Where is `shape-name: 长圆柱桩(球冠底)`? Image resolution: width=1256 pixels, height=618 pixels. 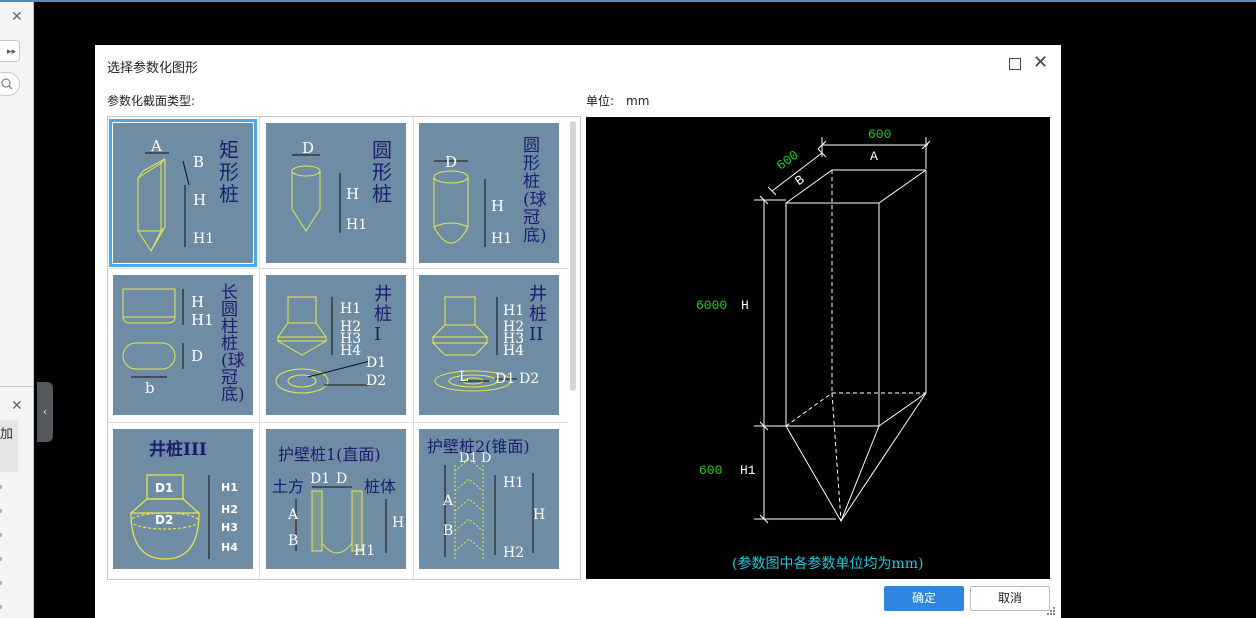
shape-name: 长圆柱桩(球冠底) is located at coordinates (233, 344).